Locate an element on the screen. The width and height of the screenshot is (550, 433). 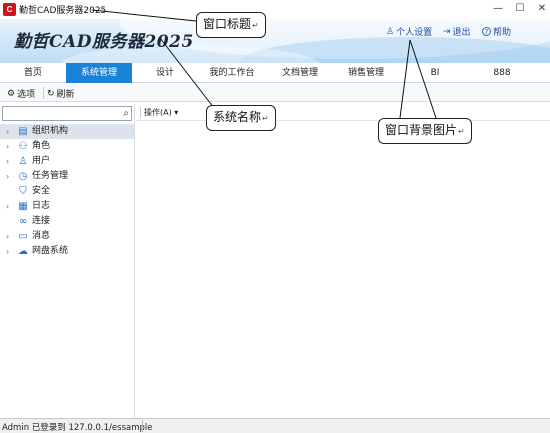
tree-item-label: 网盘系统 is located at coordinates (50, 251).